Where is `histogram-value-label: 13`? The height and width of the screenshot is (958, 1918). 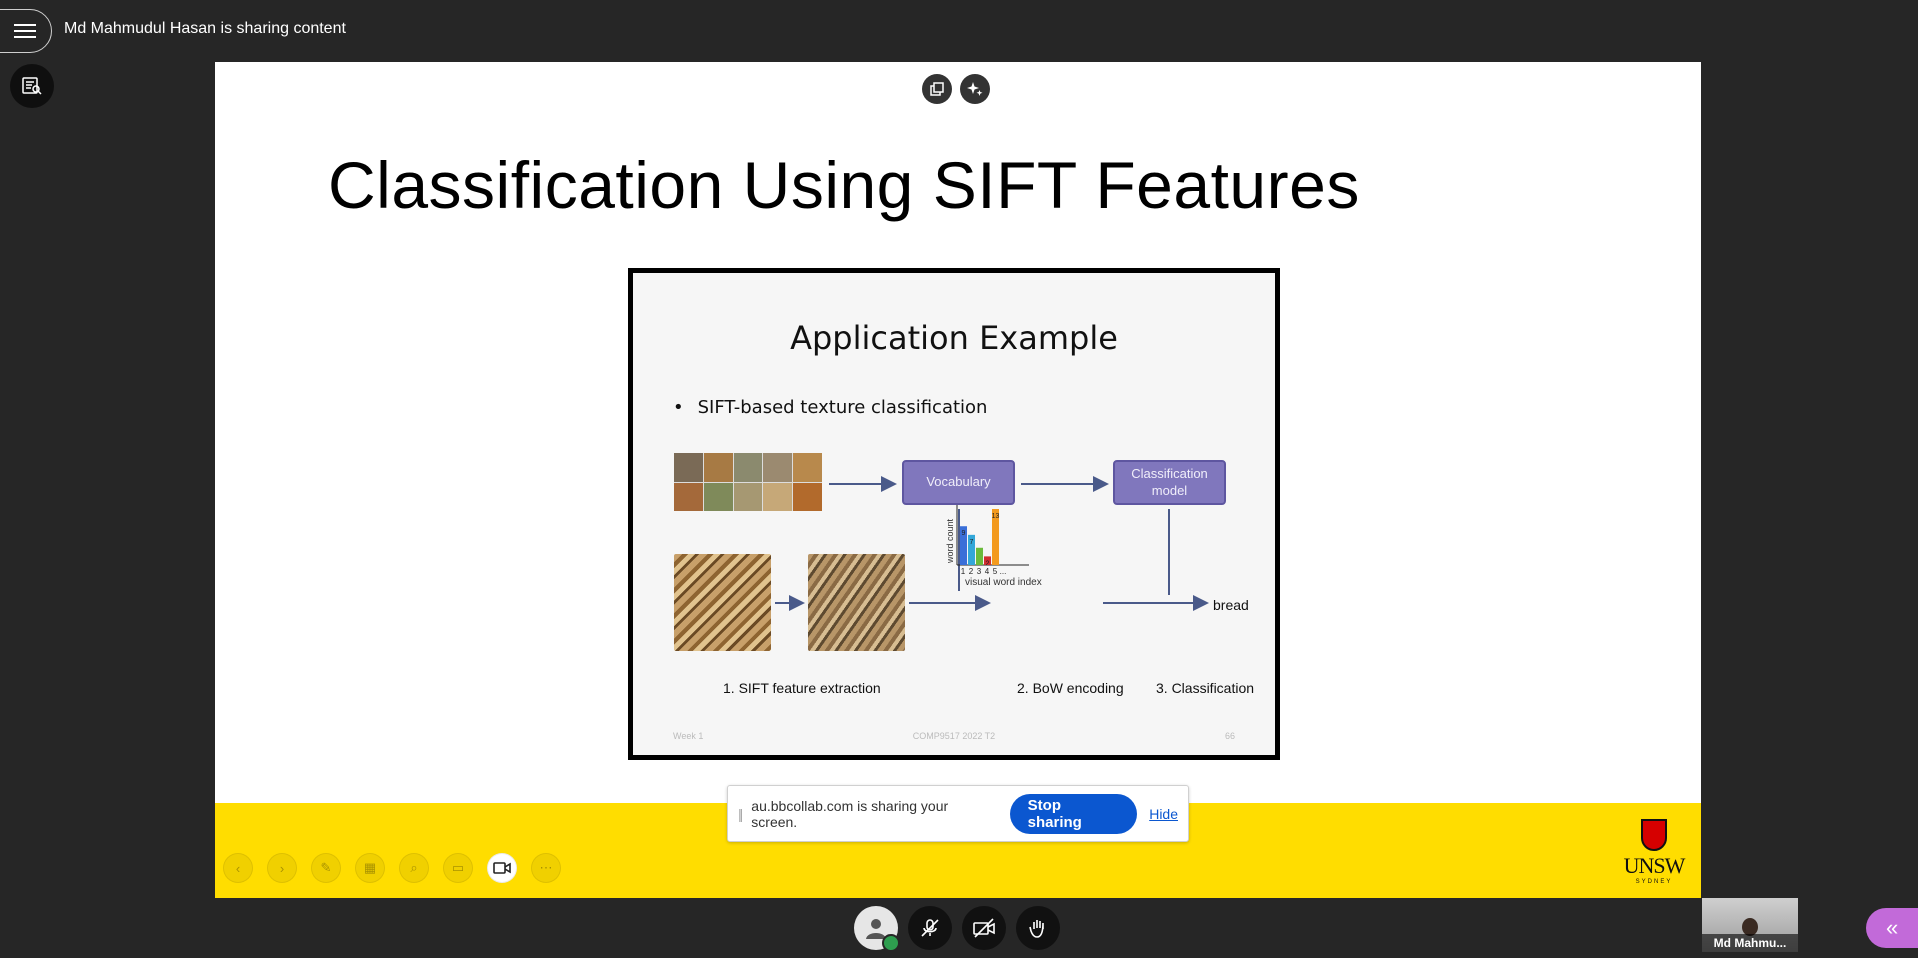 histogram-value-label: 13 is located at coordinates (996, 516).